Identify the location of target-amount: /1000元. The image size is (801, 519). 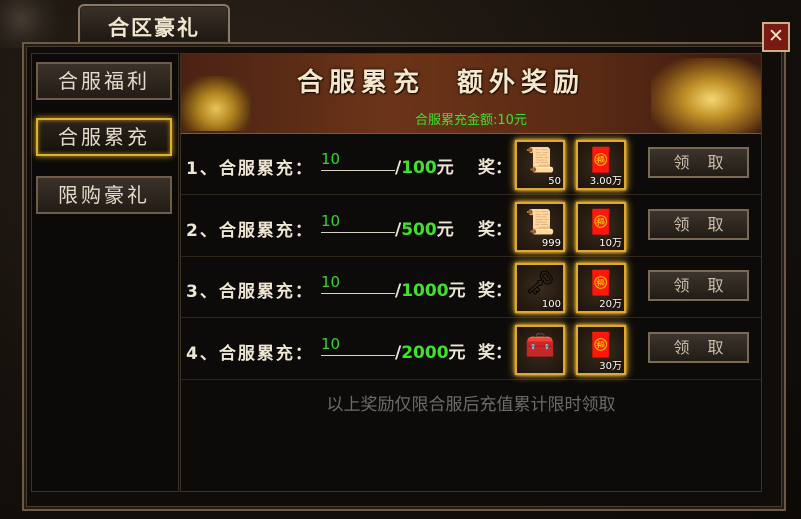
(430, 288).